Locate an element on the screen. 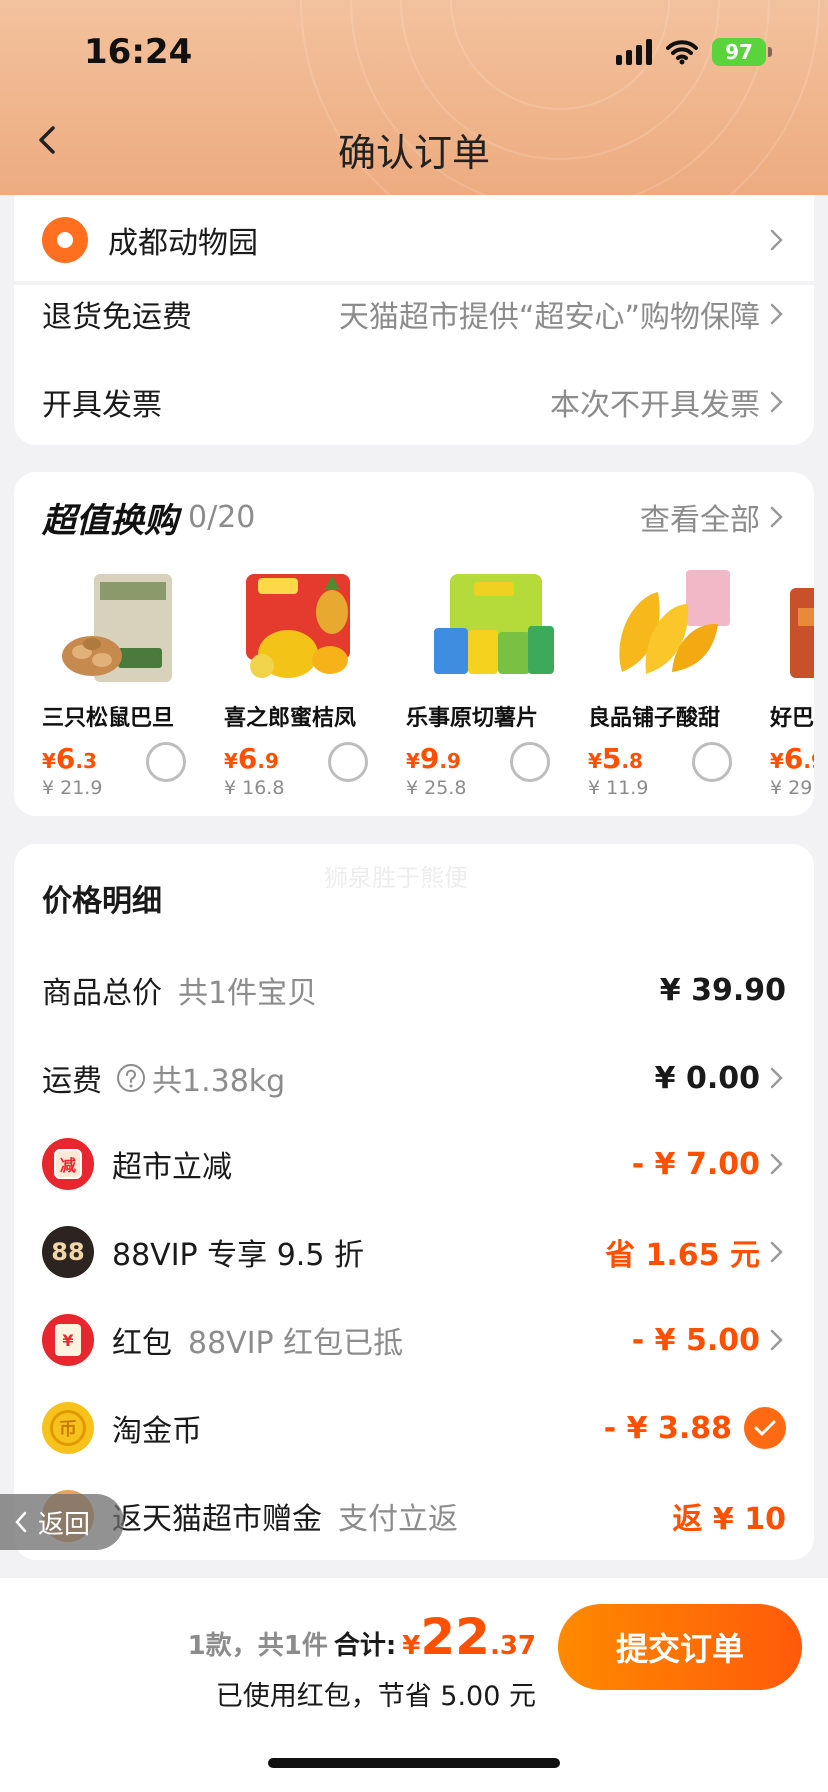 The width and height of the screenshot is (828, 1792). discount-icon: 减 is located at coordinates (68, 1164).